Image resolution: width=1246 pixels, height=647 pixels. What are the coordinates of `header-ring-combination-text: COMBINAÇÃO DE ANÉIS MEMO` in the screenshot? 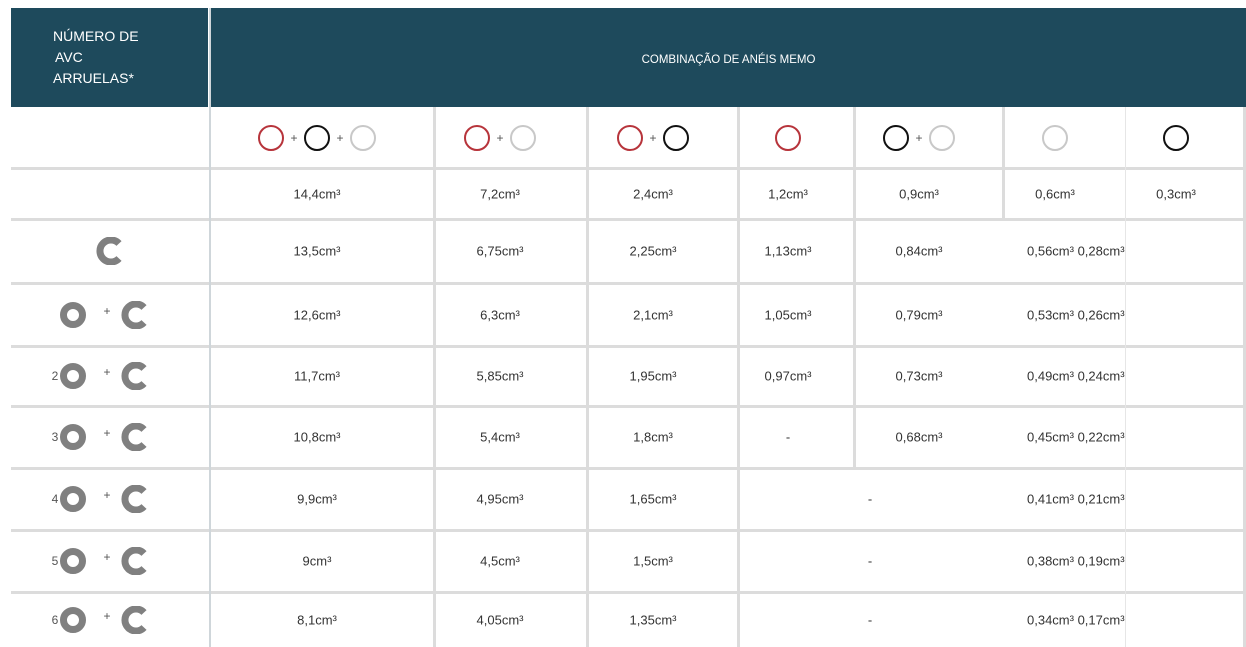 It's located at (728, 60).